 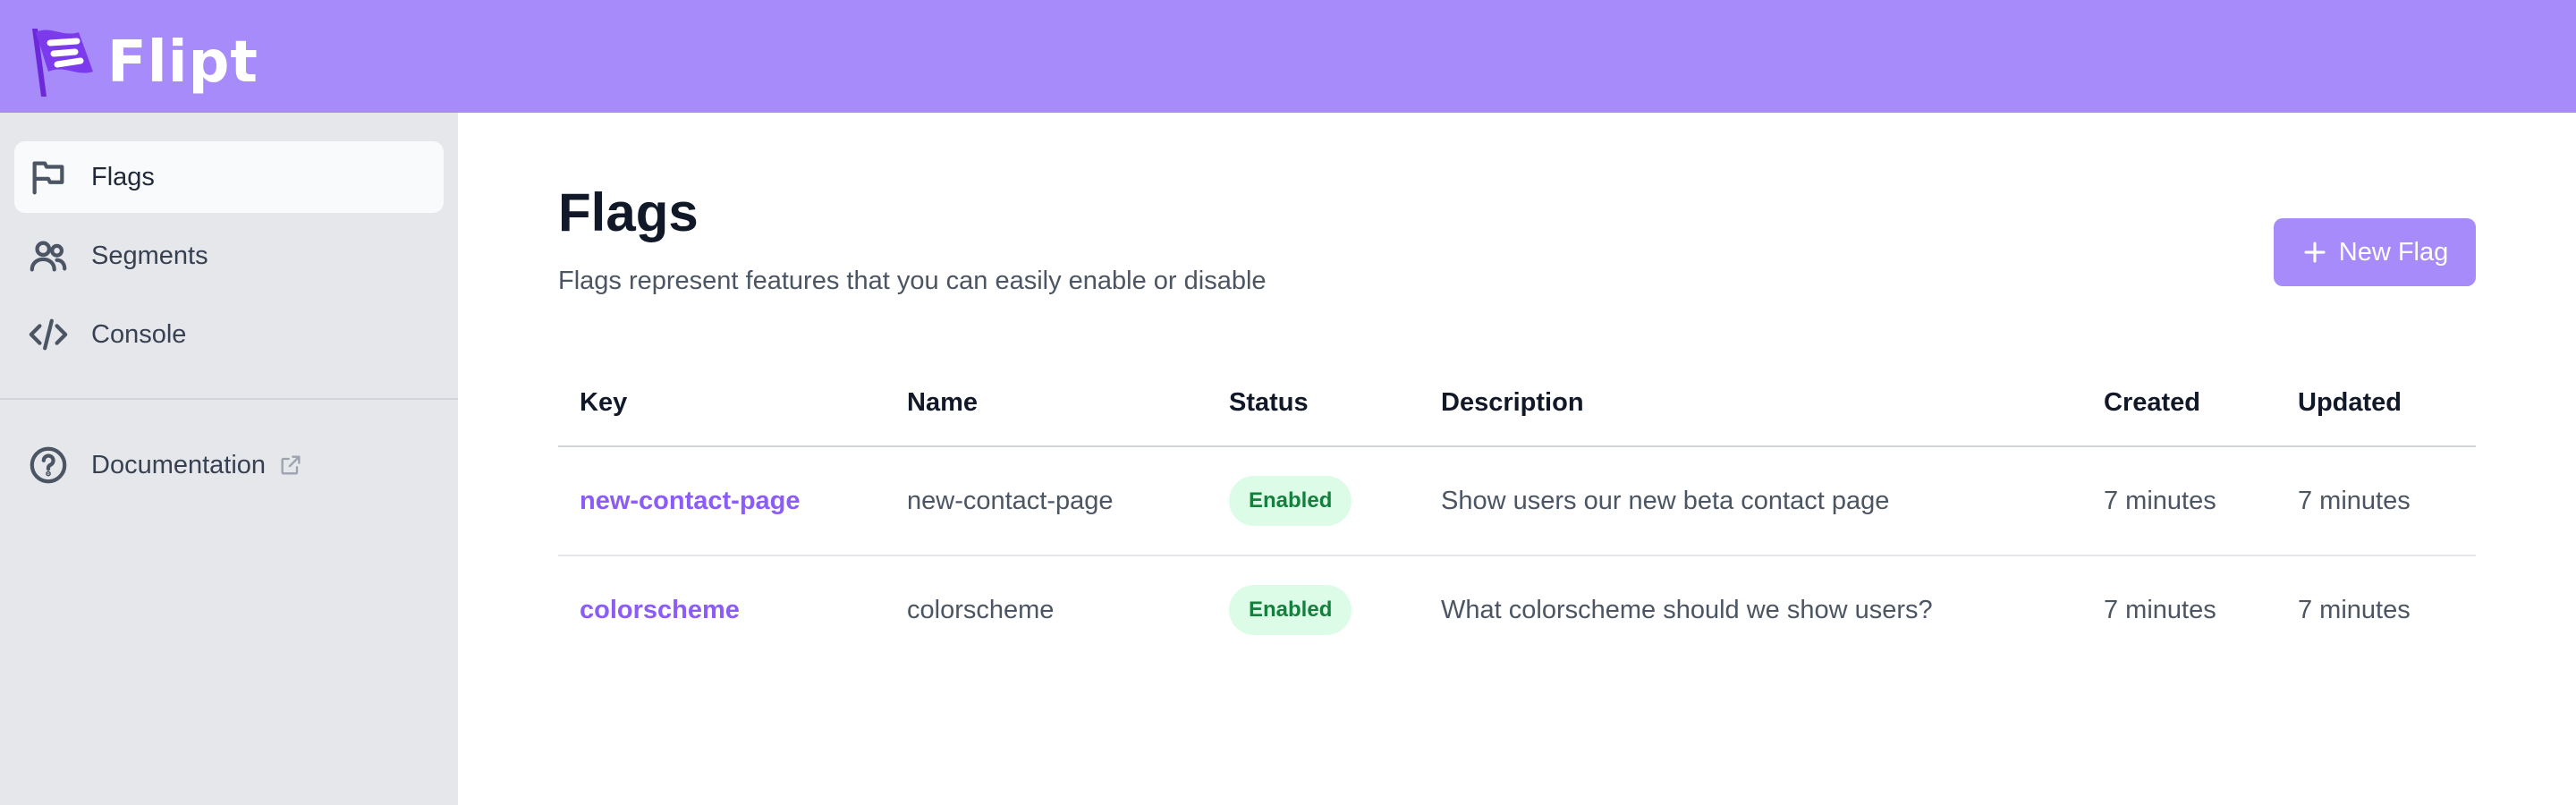 I want to click on plus-icon, so click(x=2314, y=252).